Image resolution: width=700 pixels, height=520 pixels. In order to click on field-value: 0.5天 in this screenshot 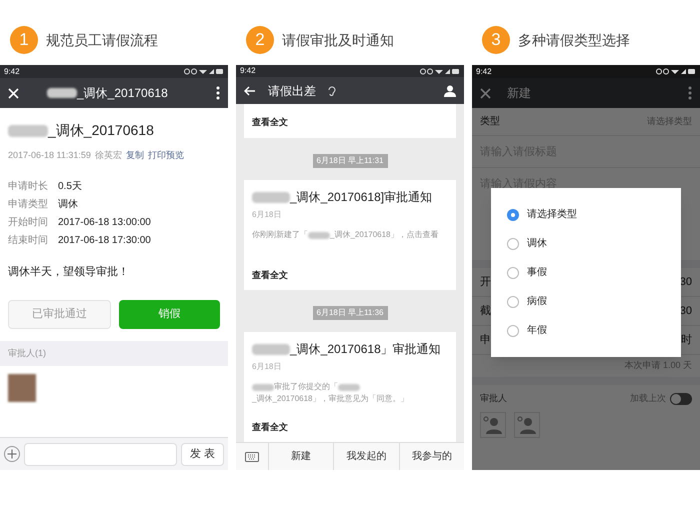, I will do `click(70, 187)`.